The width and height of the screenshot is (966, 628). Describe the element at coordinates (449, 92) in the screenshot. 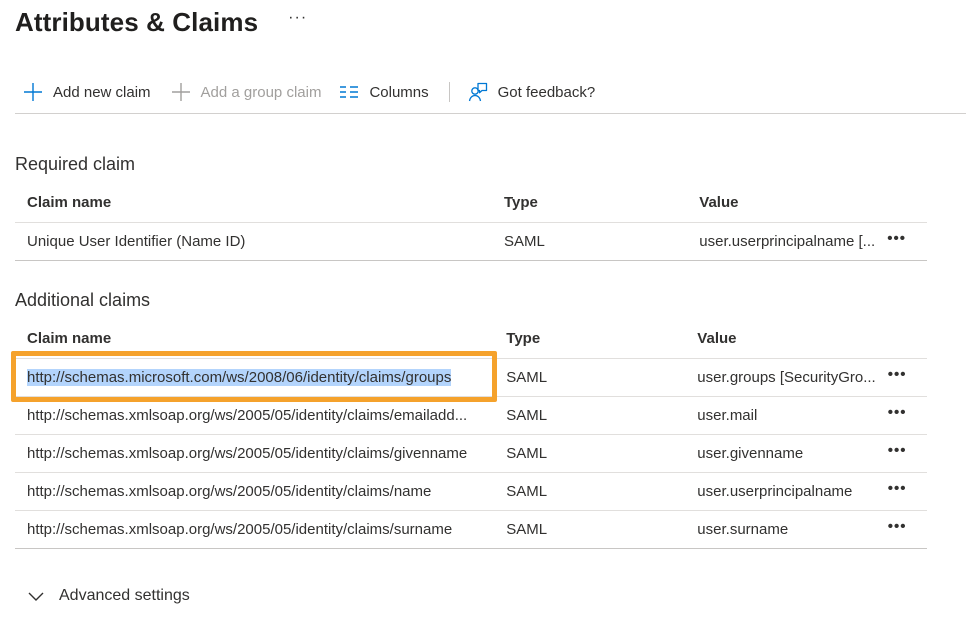

I see `toolbar-divider` at that location.